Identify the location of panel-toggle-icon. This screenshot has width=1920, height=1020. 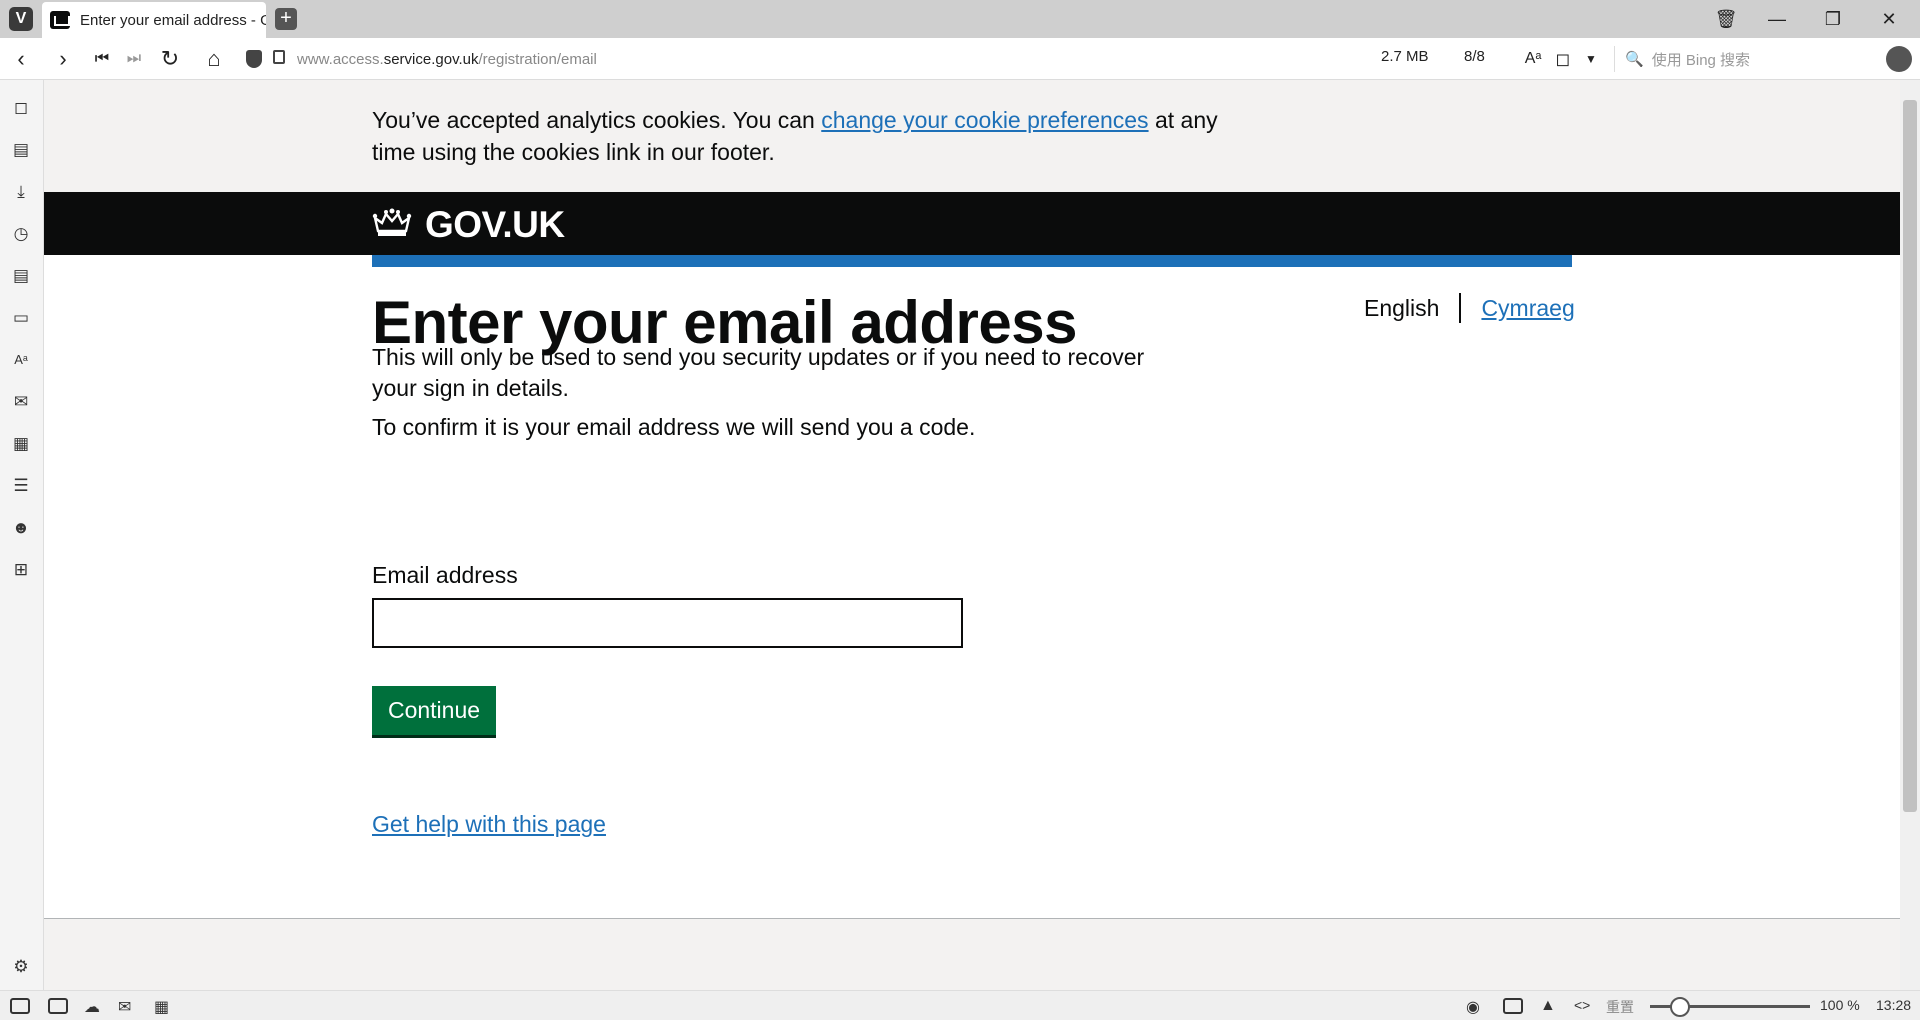
(20, 1006).